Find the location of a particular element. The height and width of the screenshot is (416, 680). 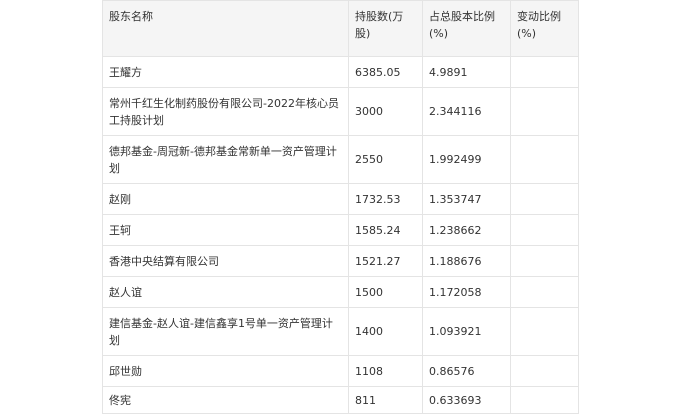

table-row: 赵刚 1732.53 1.353747 is located at coordinates (340, 199).